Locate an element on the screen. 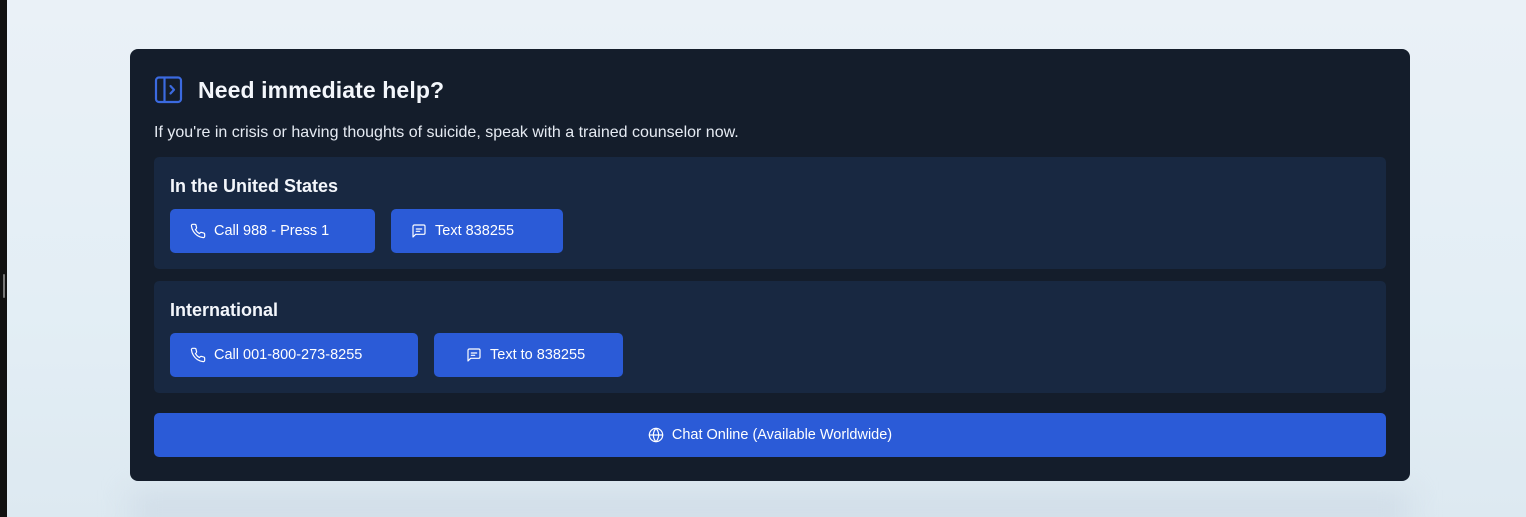  international-button-row: Call 001-800-273-8255 Text to 838255 is located at coordinates (396, 355).